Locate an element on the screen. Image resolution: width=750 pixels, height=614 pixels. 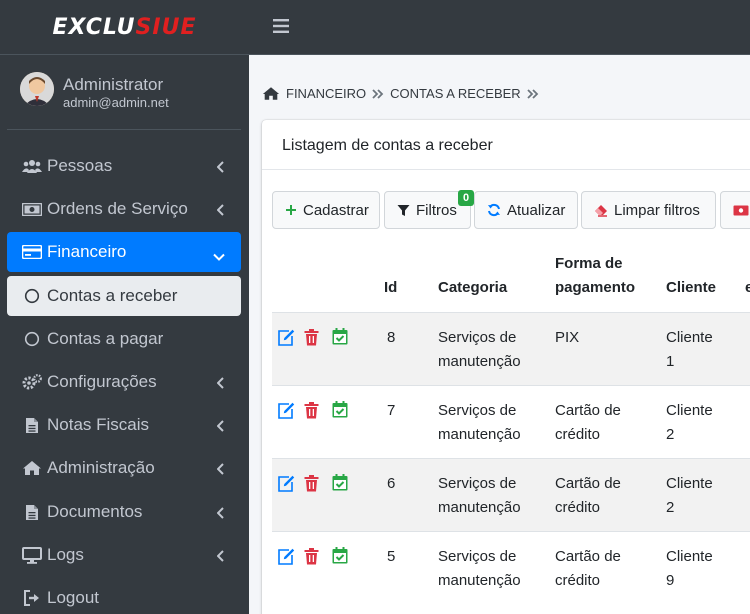
breadcrumb-item-contas-receber: CONTAS A RECEBER is located at coordinates (455, 93).